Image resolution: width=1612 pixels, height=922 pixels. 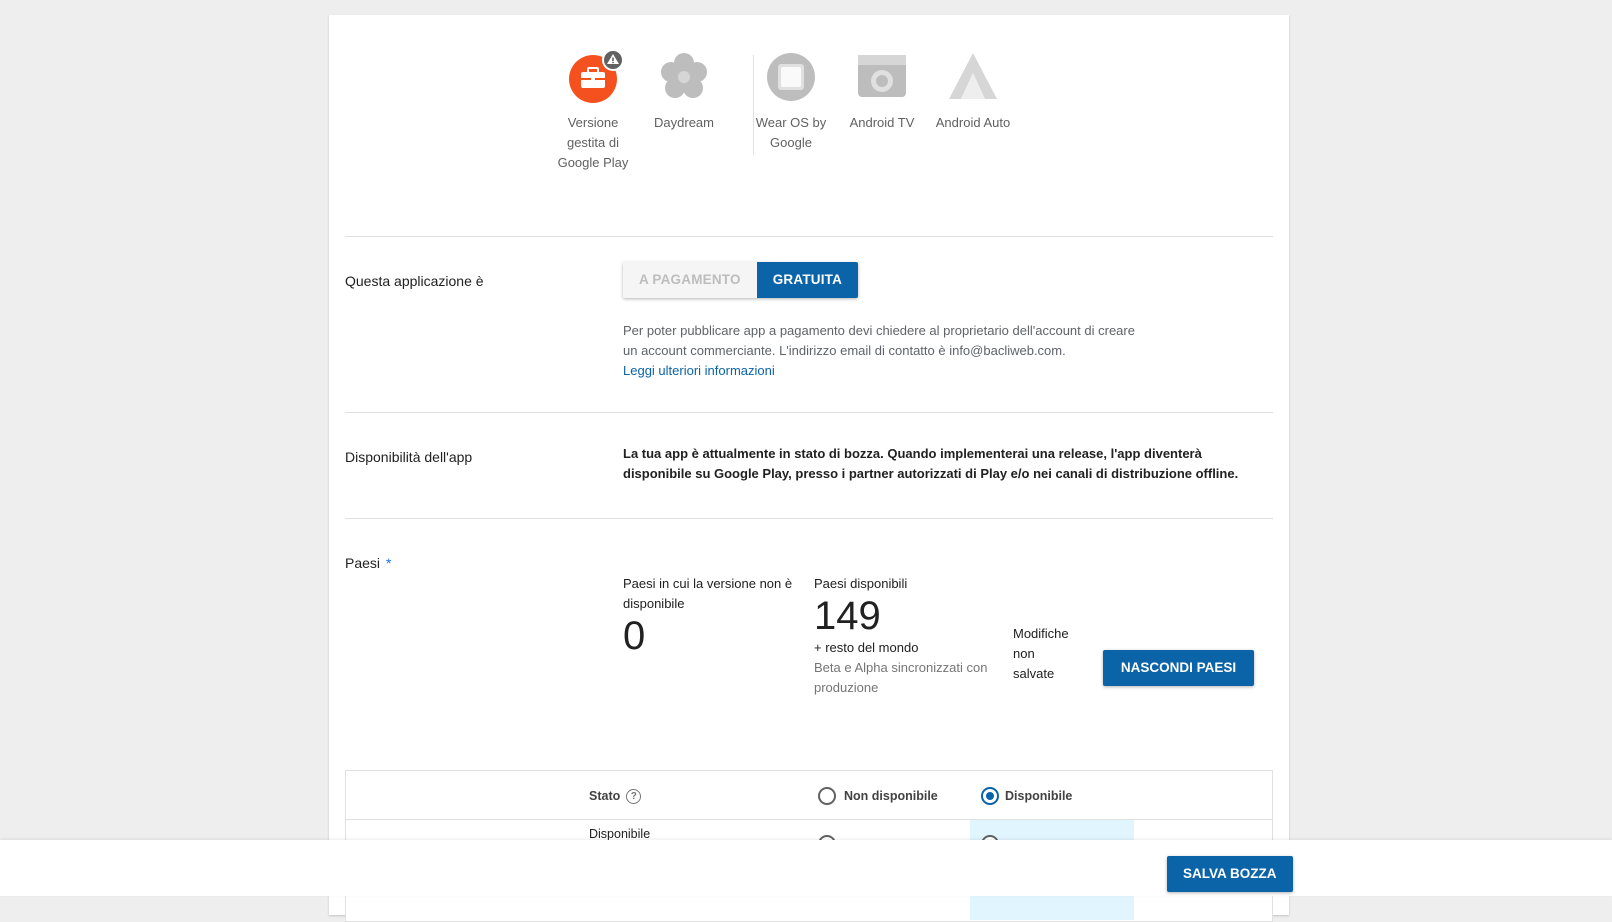 I want to click on device-selector: Versione gestita di Google Play Daydream, so click(x=809, y=125).